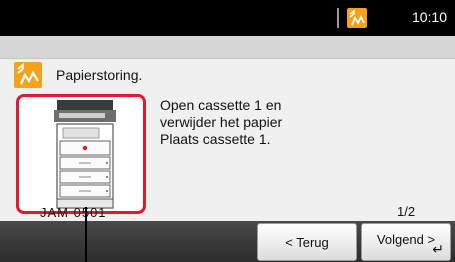 Image resolution: width=455 pixels, height=262 pixels. I want to click on enter-return-icon: ↵, so click(438, 249).